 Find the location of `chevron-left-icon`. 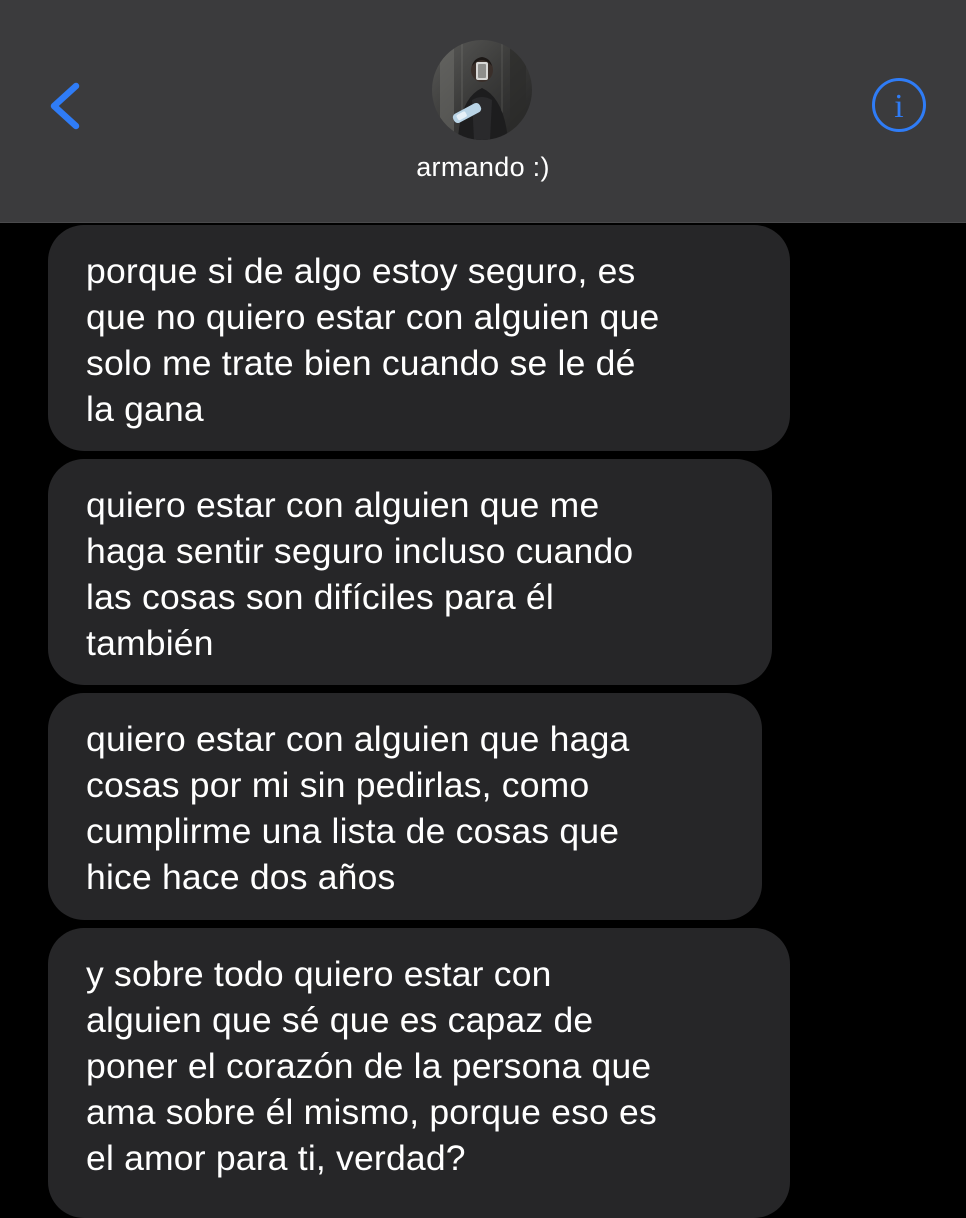

chevron-left-icon is located at coordinates (65, 106).